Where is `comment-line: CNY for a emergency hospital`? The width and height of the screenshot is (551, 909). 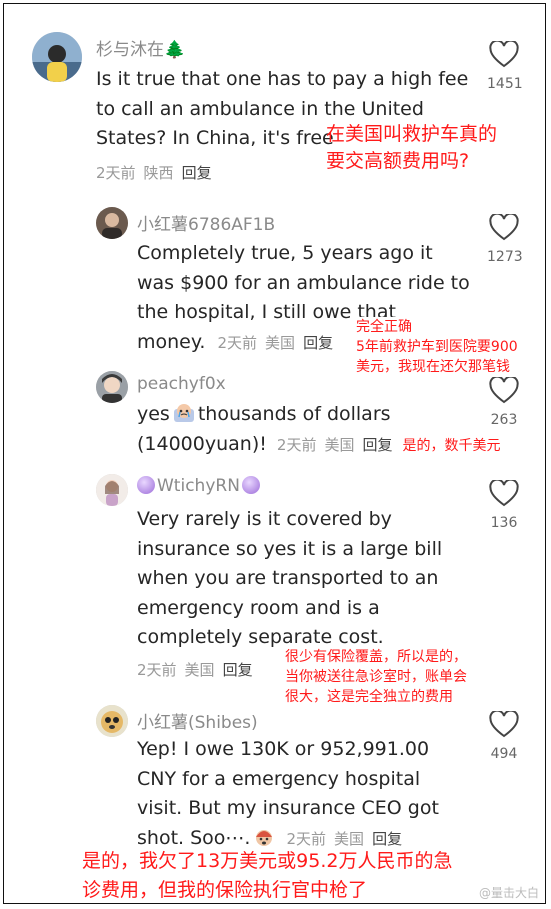 comment-line: CNY for a emergency hospital is located at coordinates (279, 778).